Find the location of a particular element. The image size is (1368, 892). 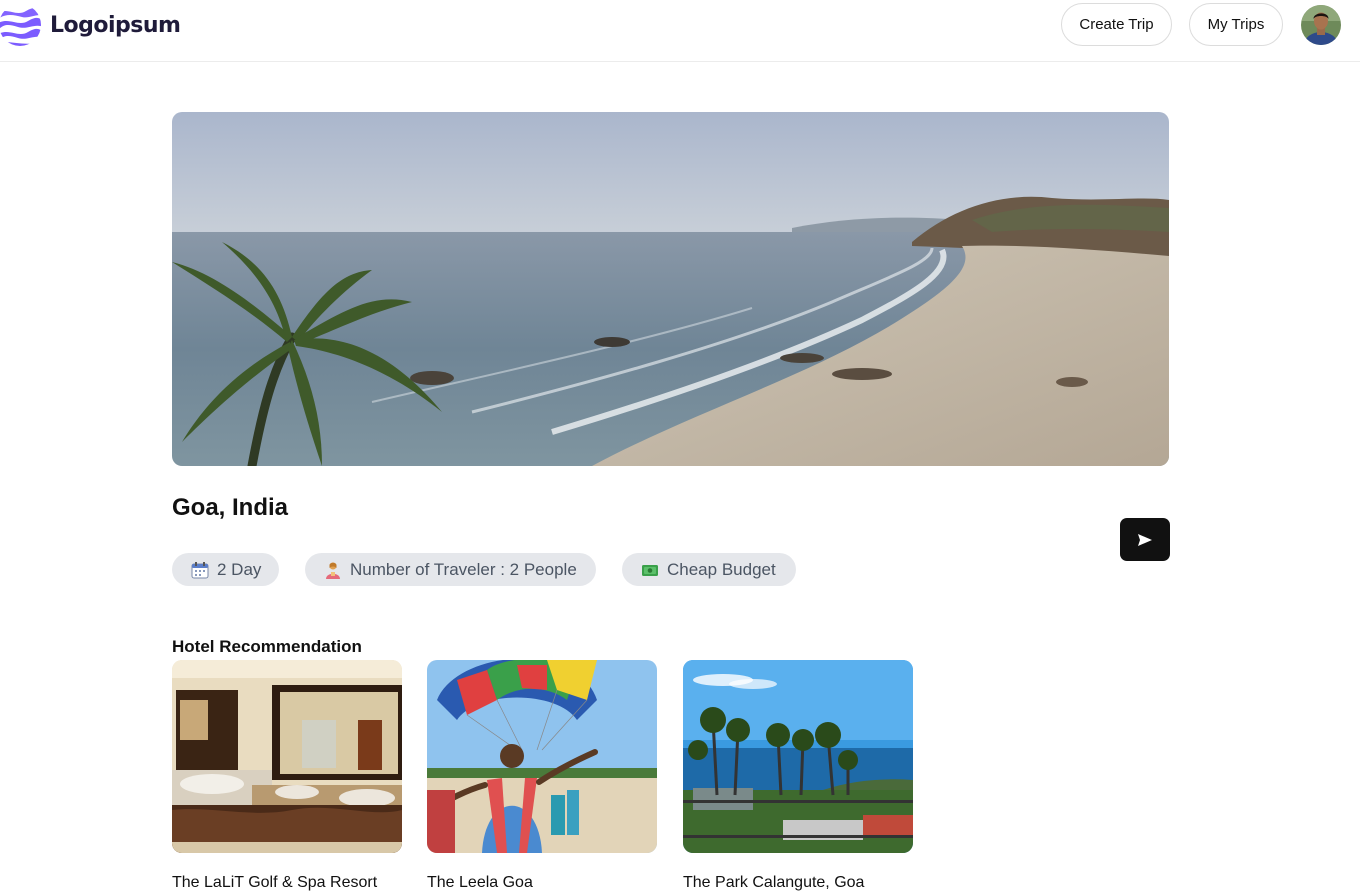

share-button is located at coordinates (1145, 539).